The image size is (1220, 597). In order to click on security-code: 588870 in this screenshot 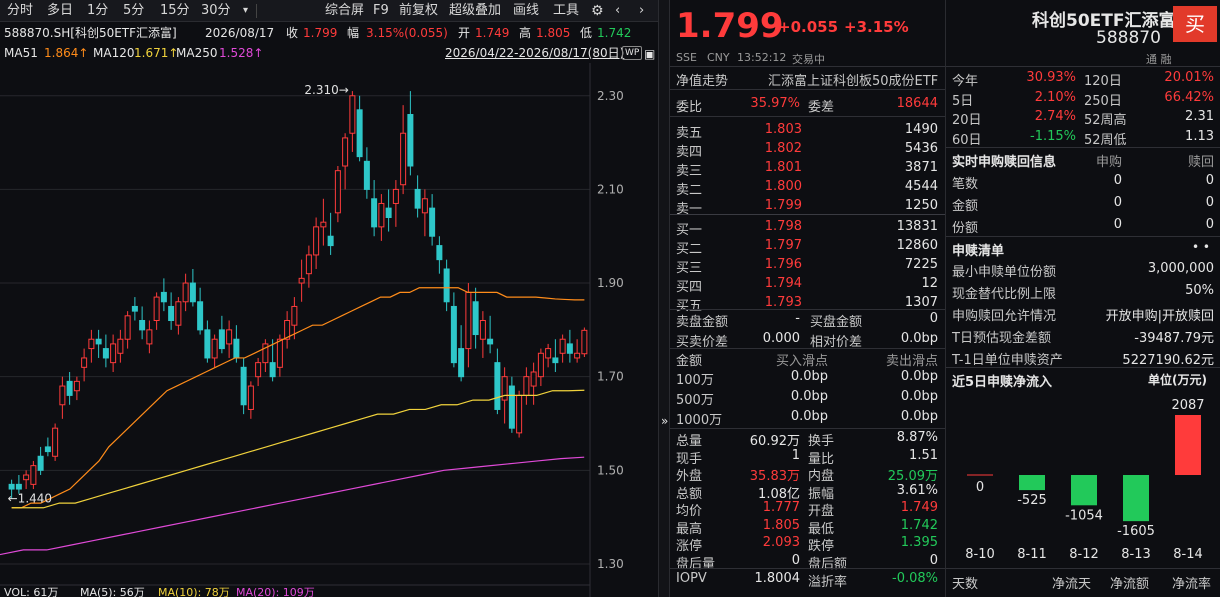, I will do `click(1128, 38)`.